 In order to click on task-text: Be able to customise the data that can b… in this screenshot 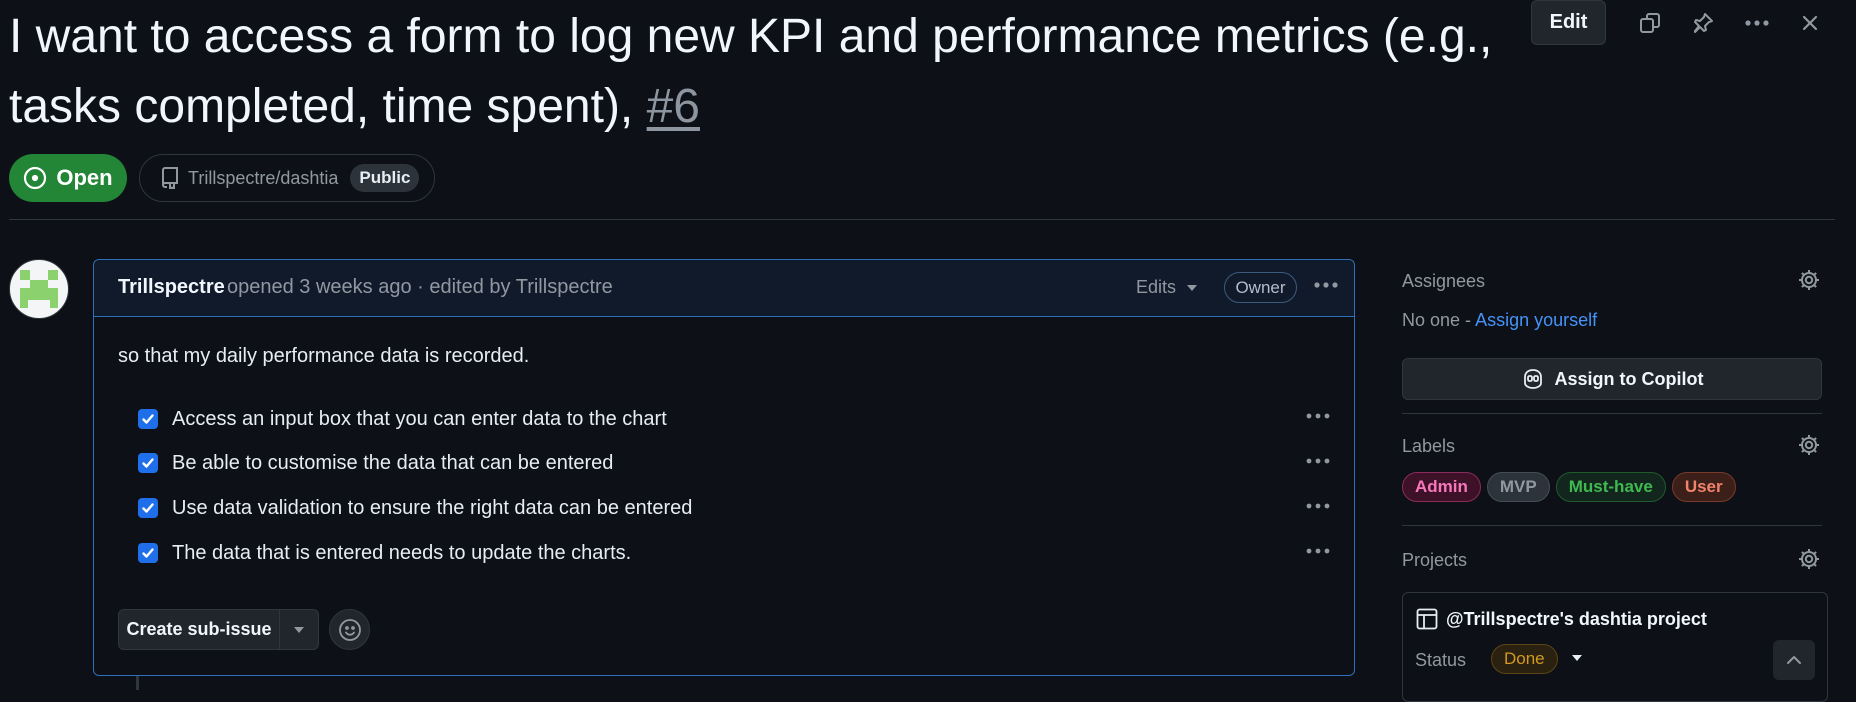, I will do `click(393, 462)`.